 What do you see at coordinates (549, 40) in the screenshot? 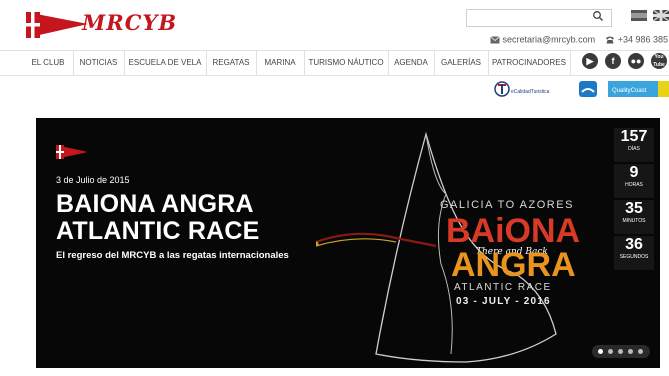
I see `contact-email: secretaria@mrcyb.com` at bounding box center [549, 40].